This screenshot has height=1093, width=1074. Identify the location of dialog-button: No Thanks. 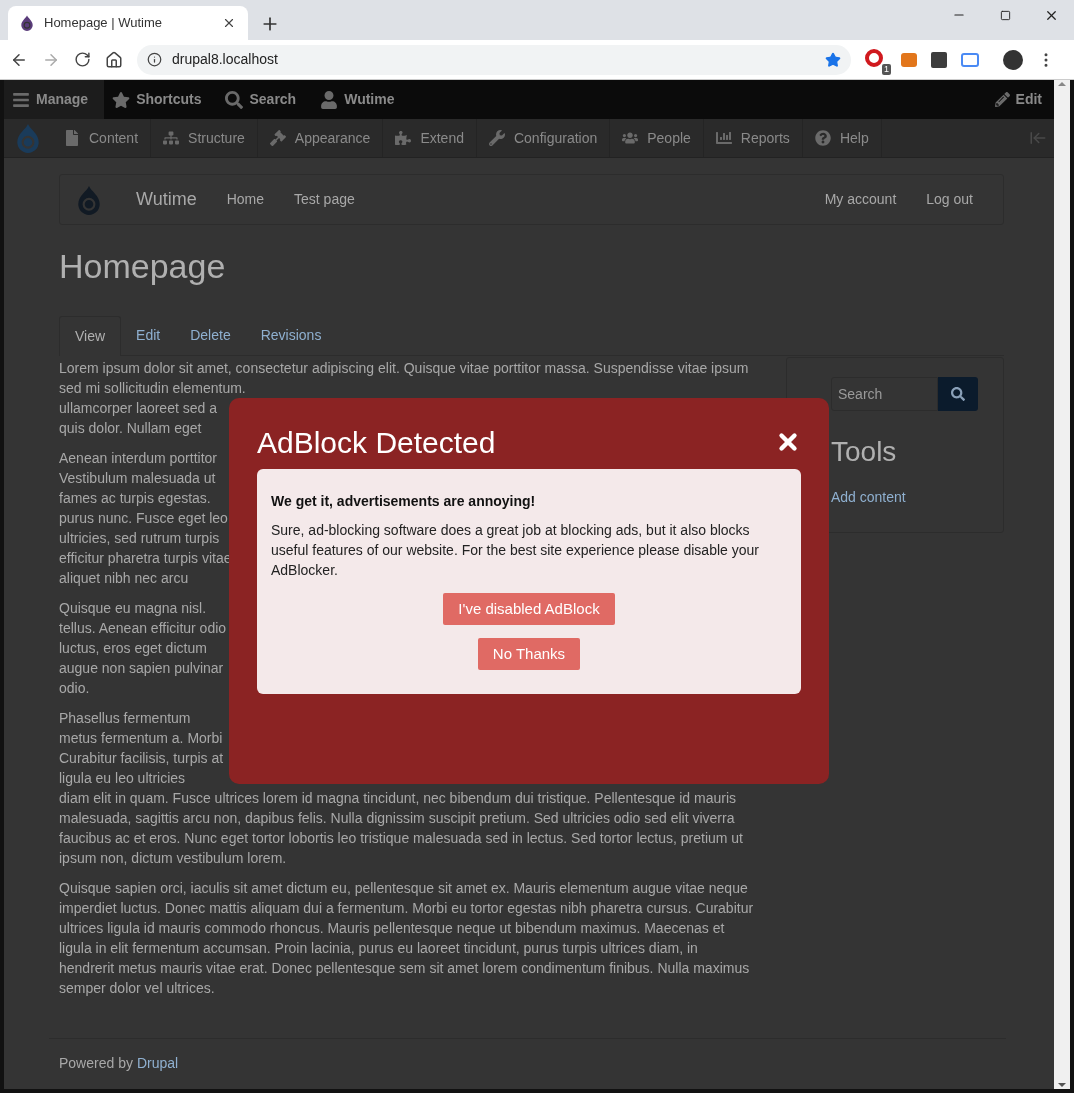
(529, 654).